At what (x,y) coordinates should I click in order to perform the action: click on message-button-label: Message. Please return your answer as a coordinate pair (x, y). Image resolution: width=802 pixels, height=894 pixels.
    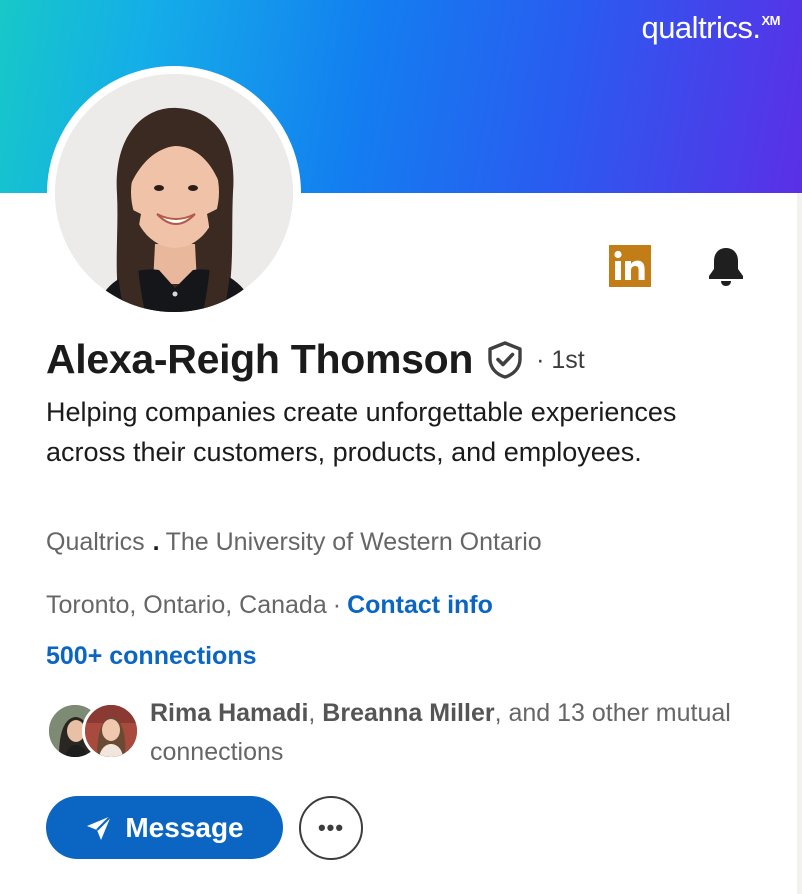
    Looking at the image, I should click on (184, 827).